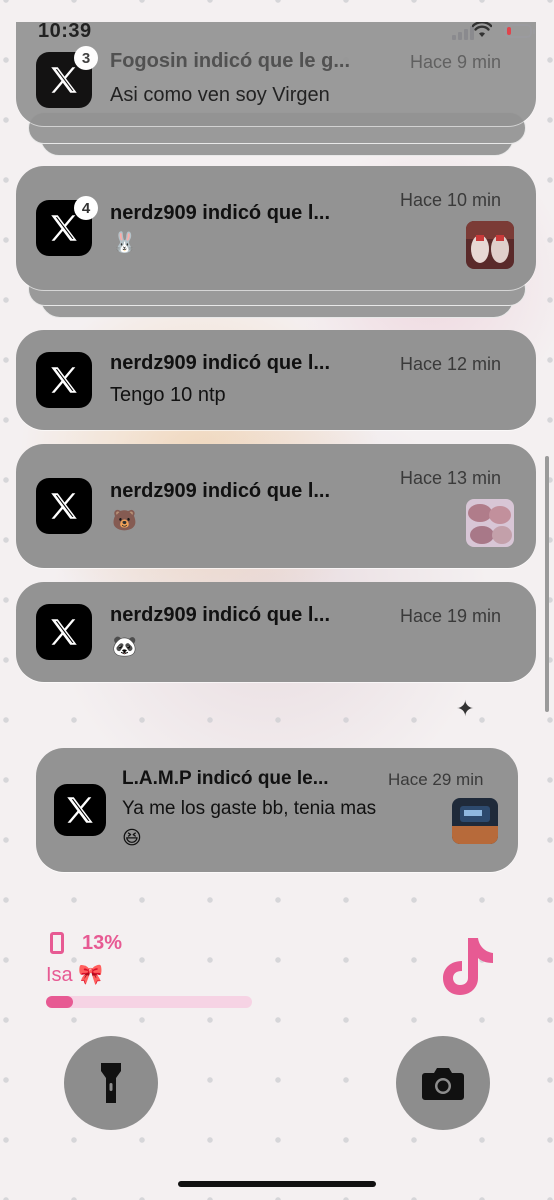 Image resolution: width=554 pixels, height=1200 pixels. What do you see at coordinates (220, 95) in the screenshot?
I see `notification-body: Asi como ven soy Virgen` at bounding box center [220, 95].